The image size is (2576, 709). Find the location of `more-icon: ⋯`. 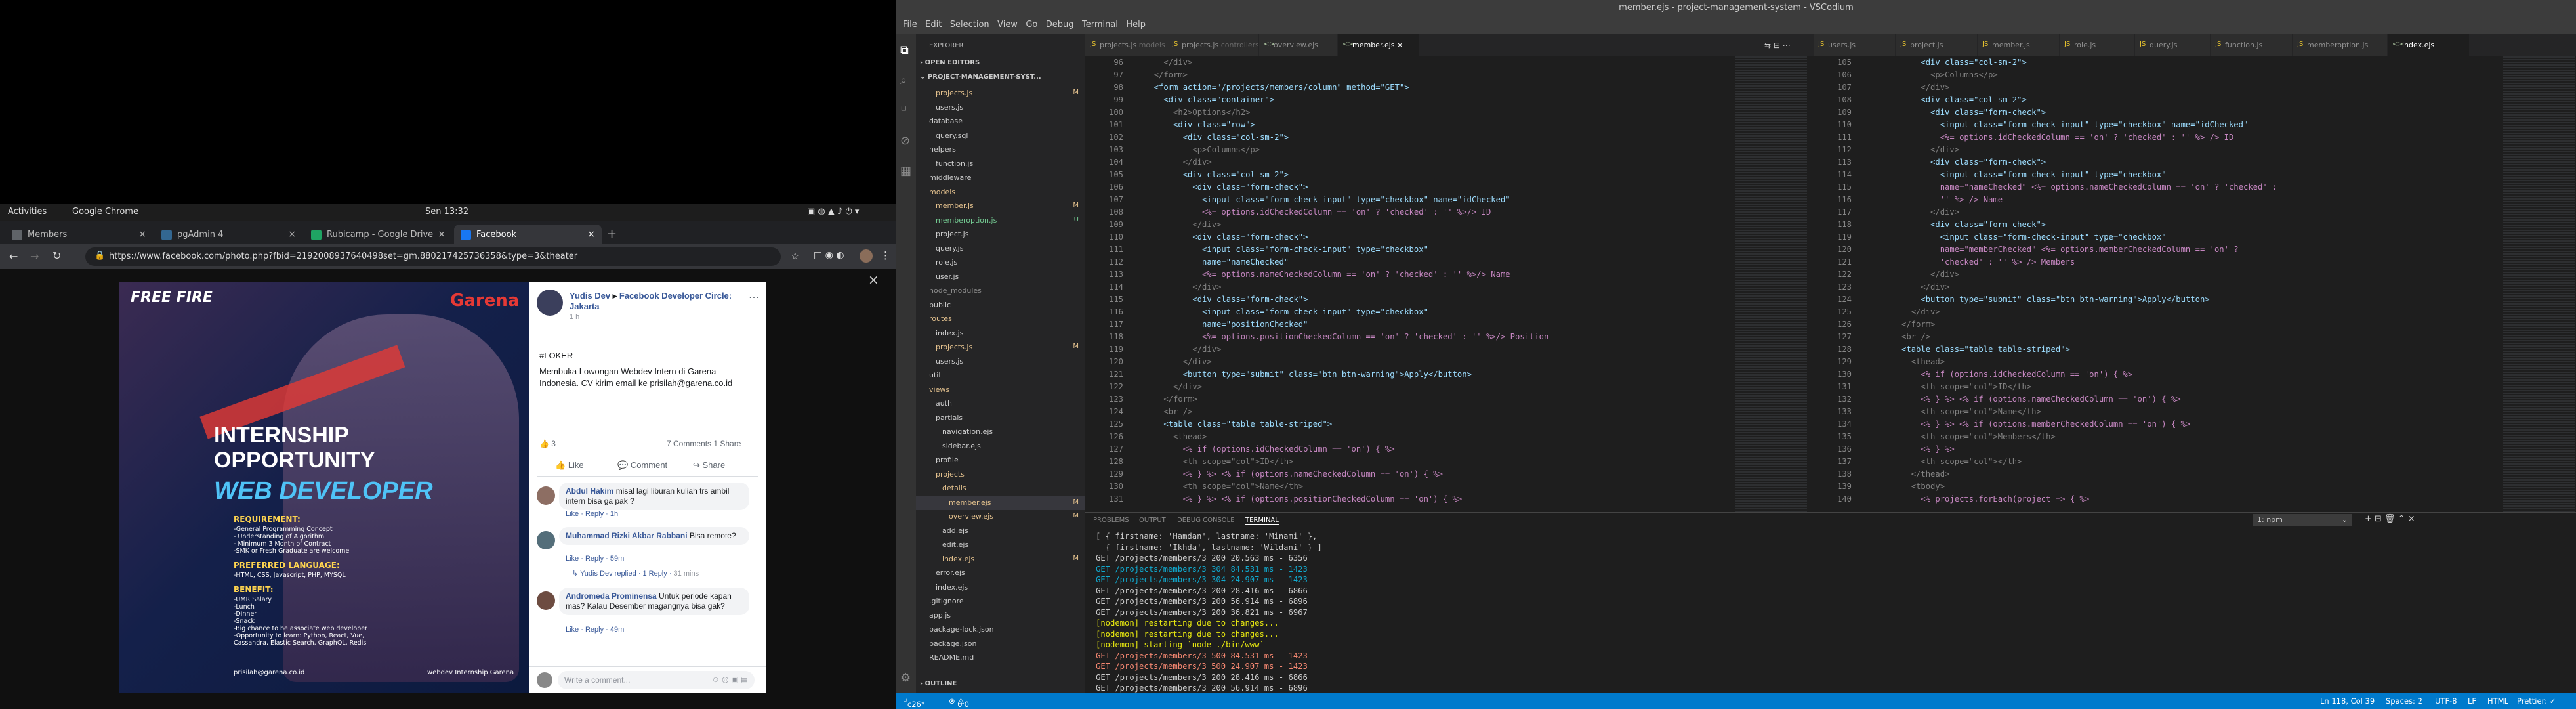

more-icon: ⋯ is located at coordinates (754, 297).